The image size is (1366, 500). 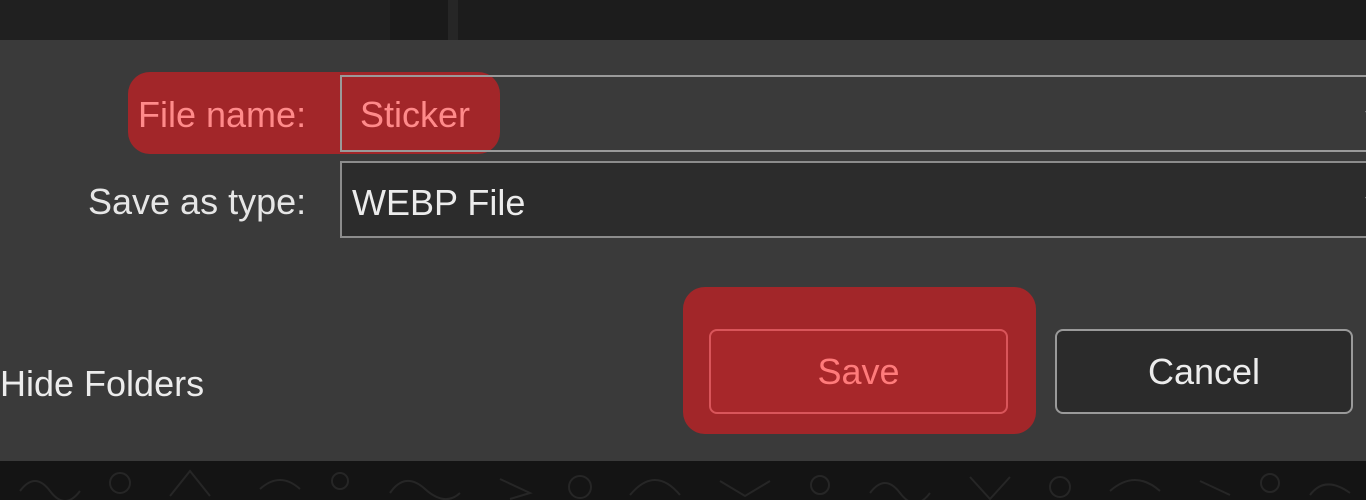 I want to click on background-window-strip, so click(x=683, y=20).